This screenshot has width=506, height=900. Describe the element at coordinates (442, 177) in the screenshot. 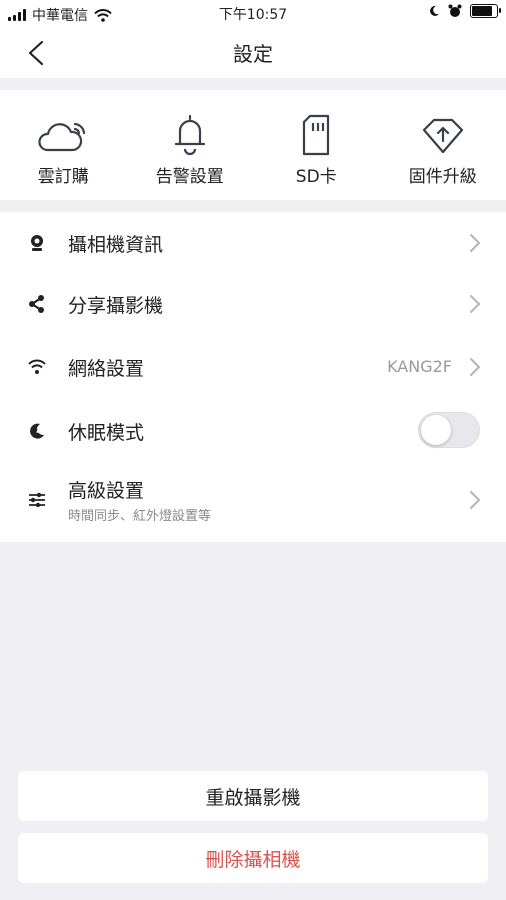

I see `firmware-upgrade-label: 固件升級` at that location.